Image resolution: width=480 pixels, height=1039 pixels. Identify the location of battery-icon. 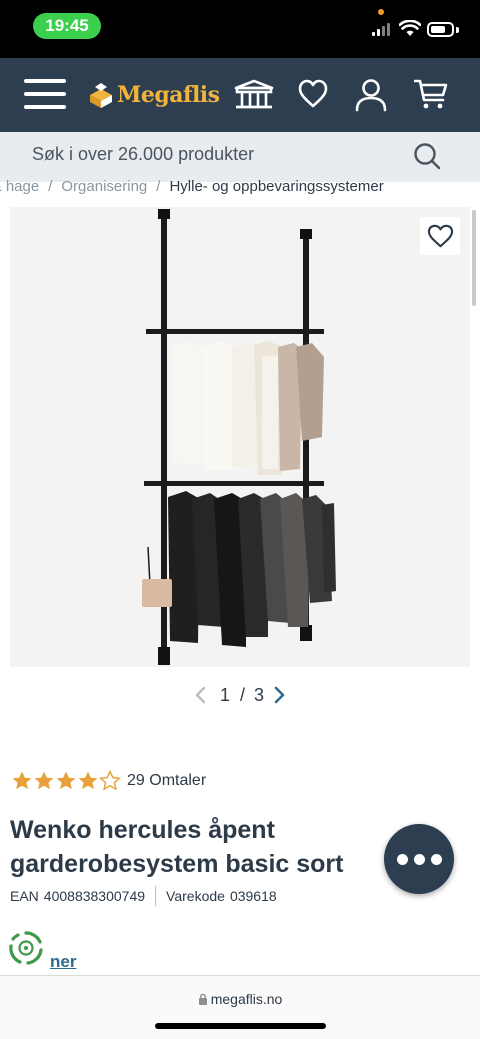
(440, 29).